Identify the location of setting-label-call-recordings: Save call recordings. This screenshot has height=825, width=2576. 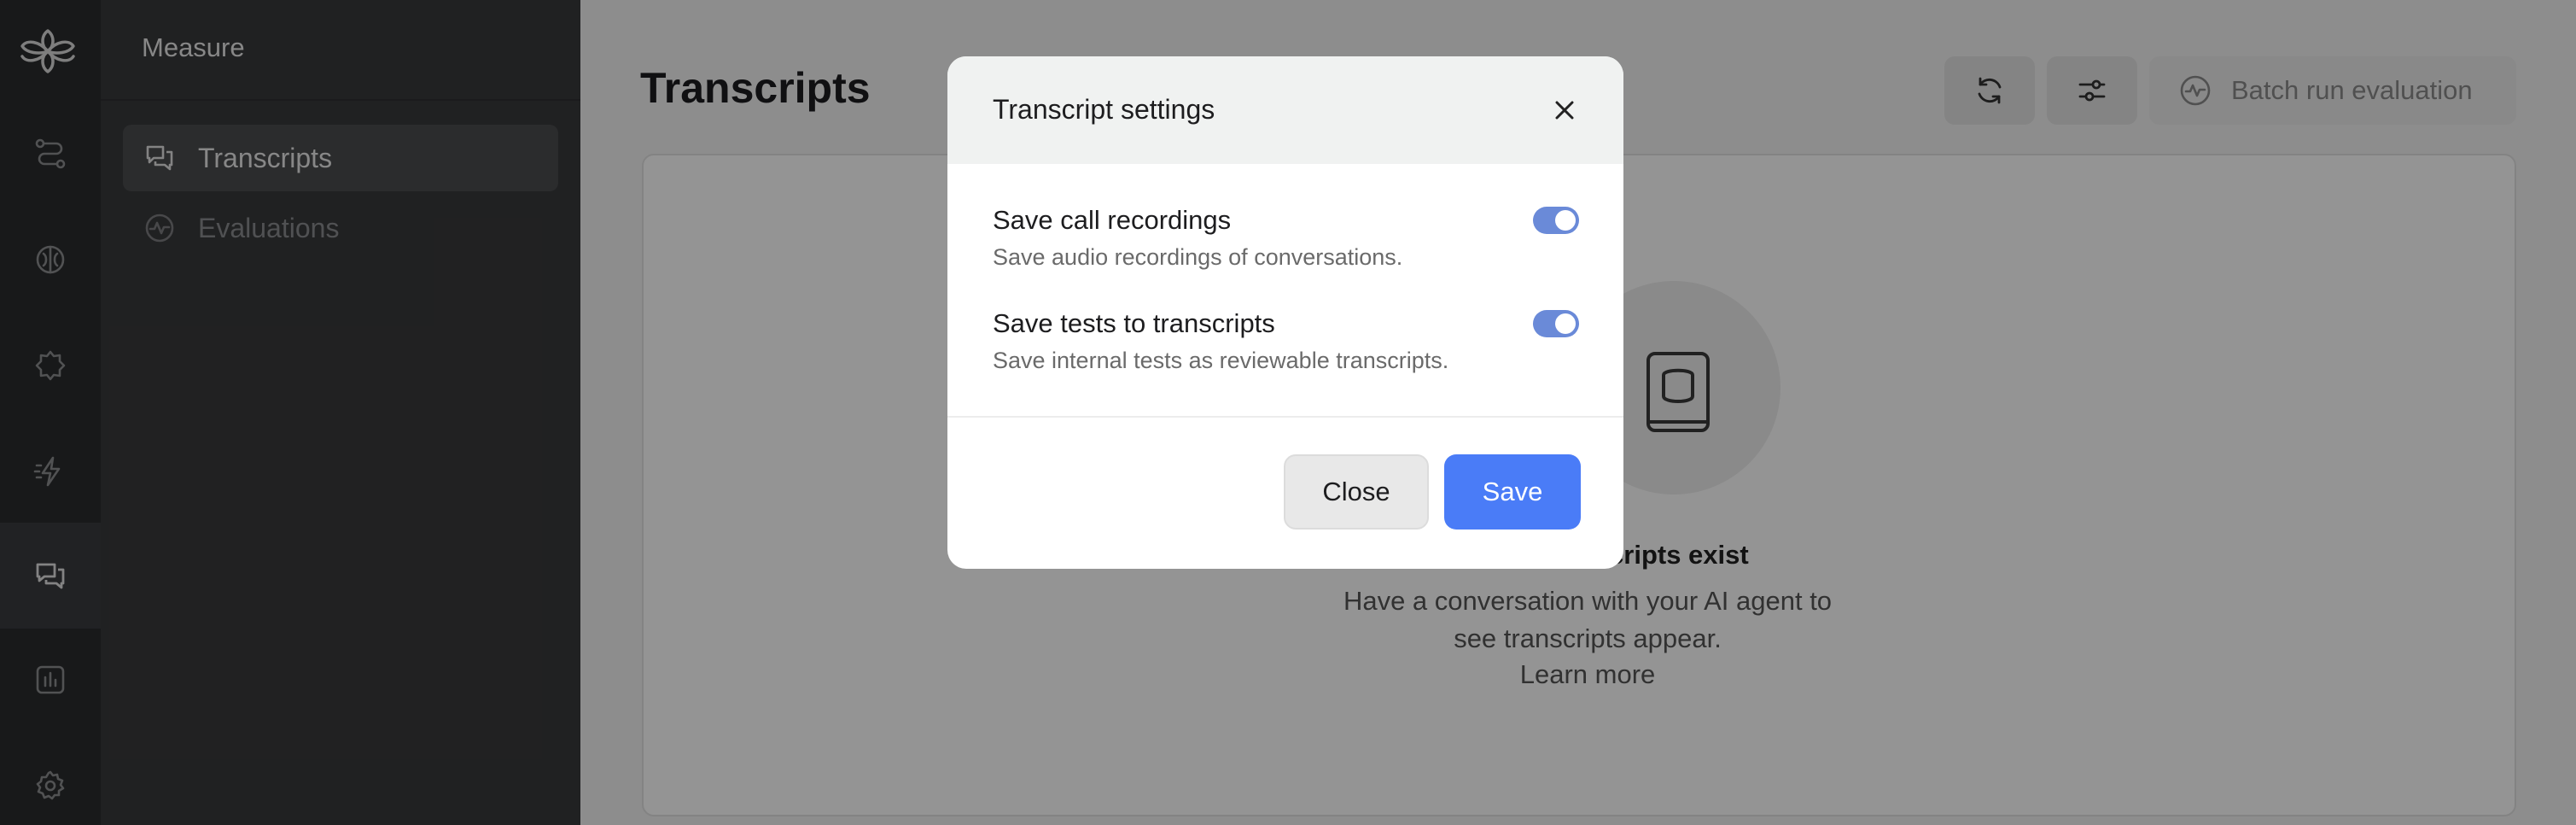
(1112, 220).